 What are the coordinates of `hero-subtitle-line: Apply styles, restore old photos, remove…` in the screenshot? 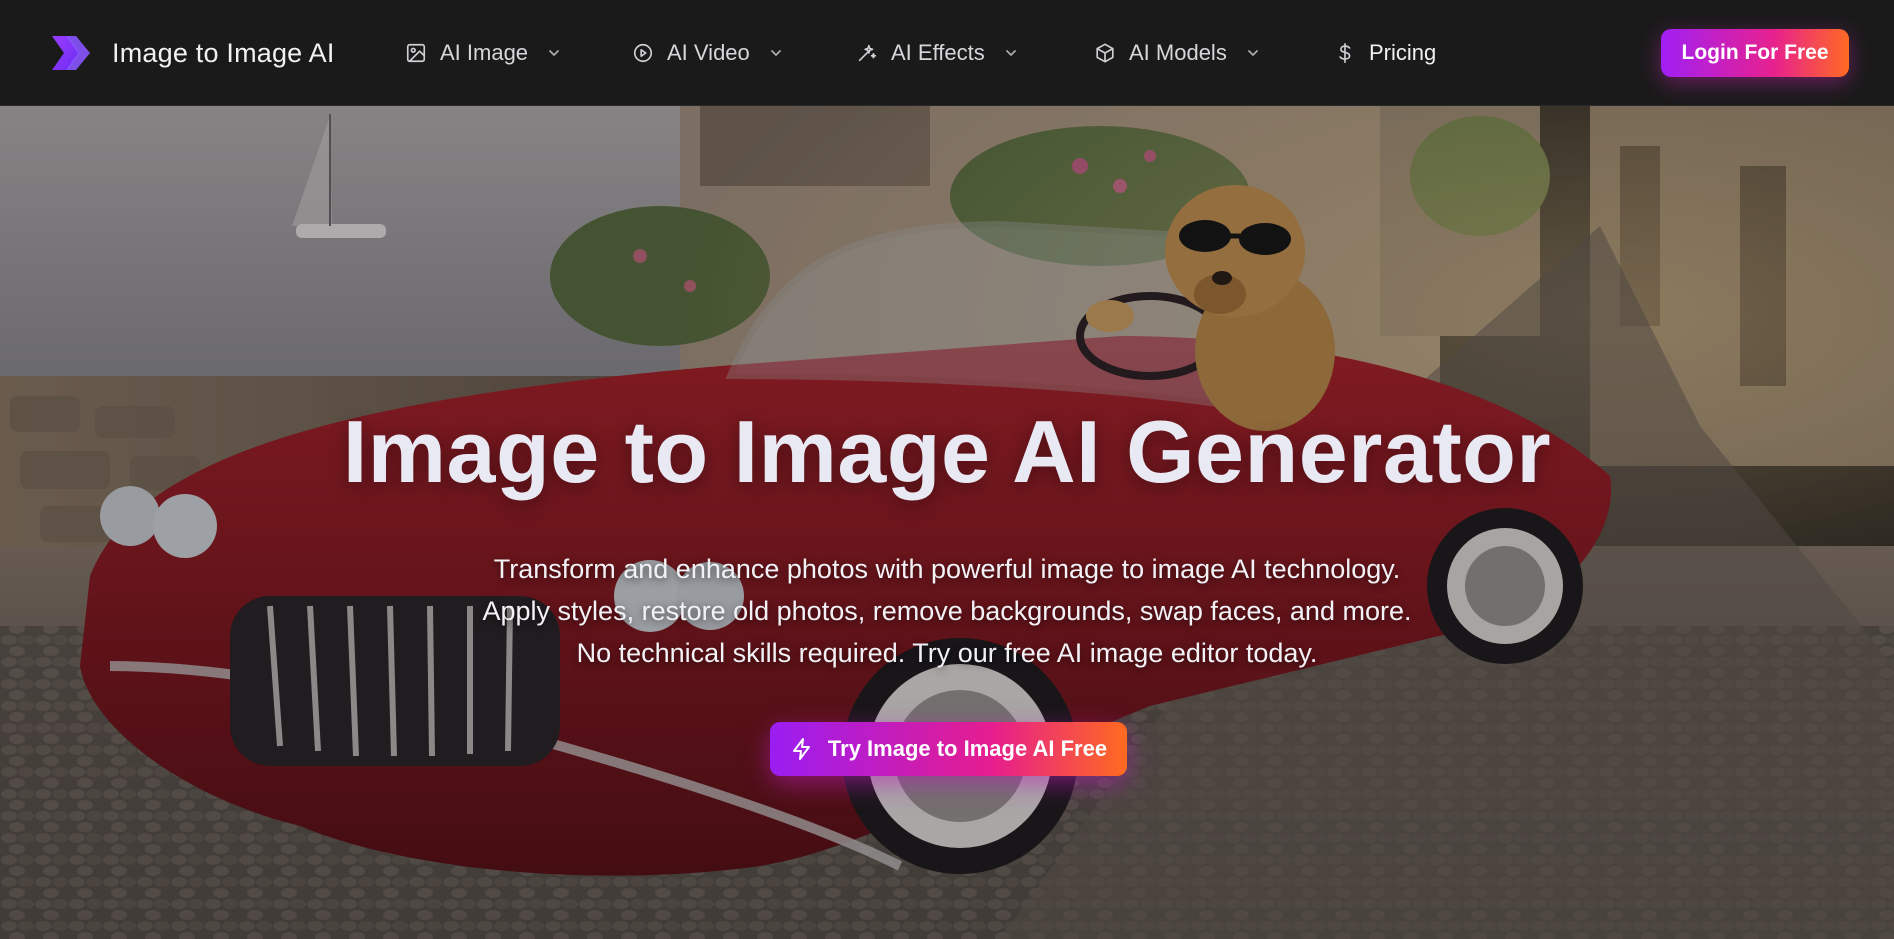 It's located at (947, 611).